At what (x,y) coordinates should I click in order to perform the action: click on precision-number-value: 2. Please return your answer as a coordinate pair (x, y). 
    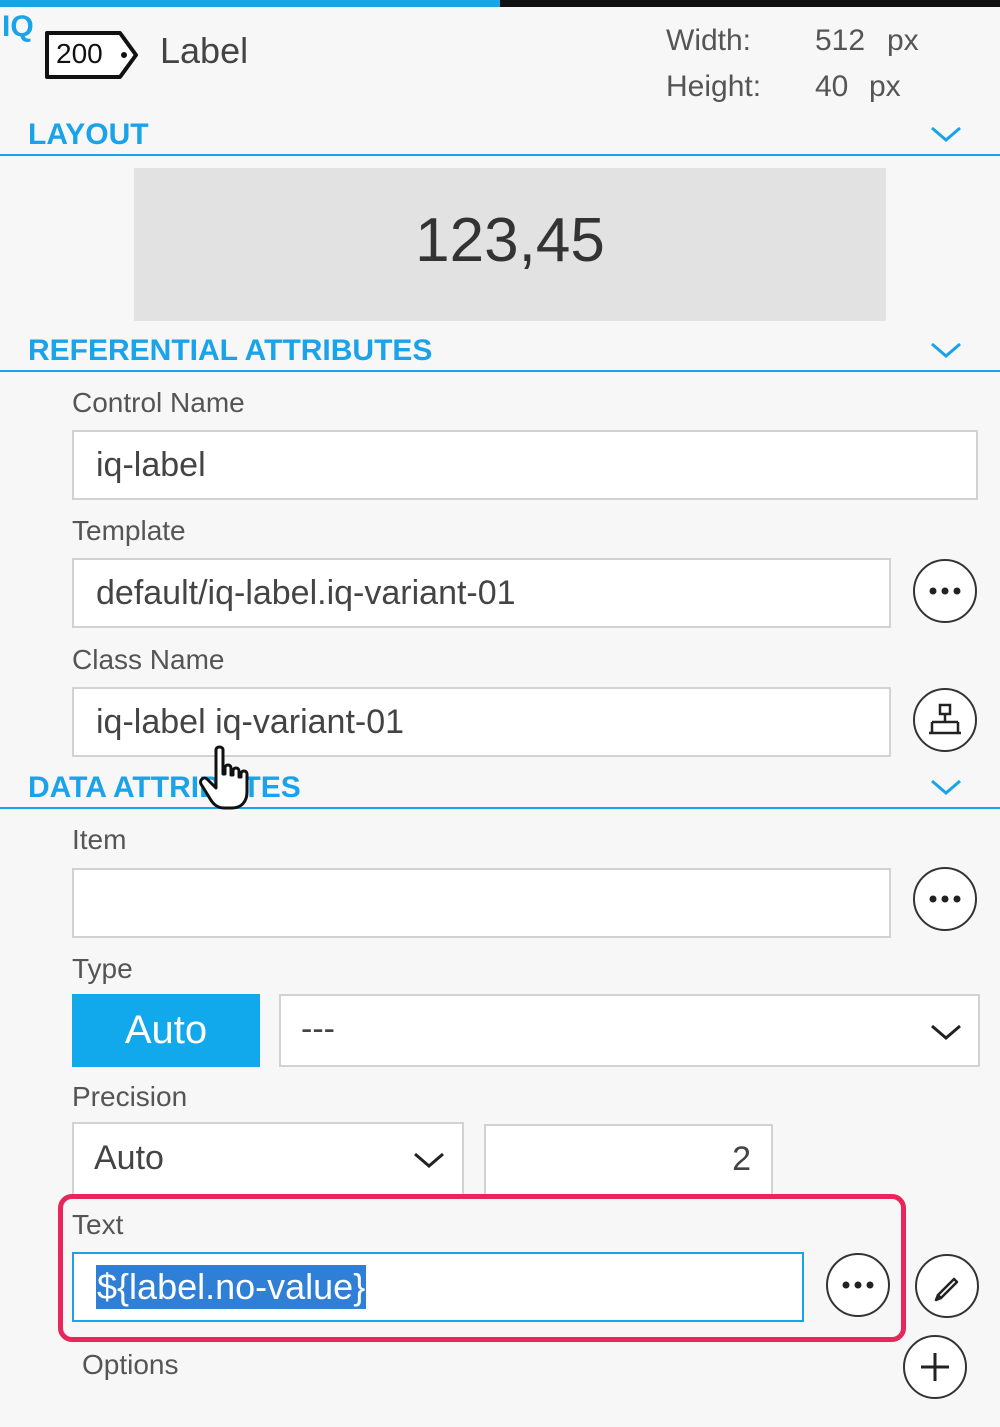
    Looking at the image, I should click on (741, 1159).